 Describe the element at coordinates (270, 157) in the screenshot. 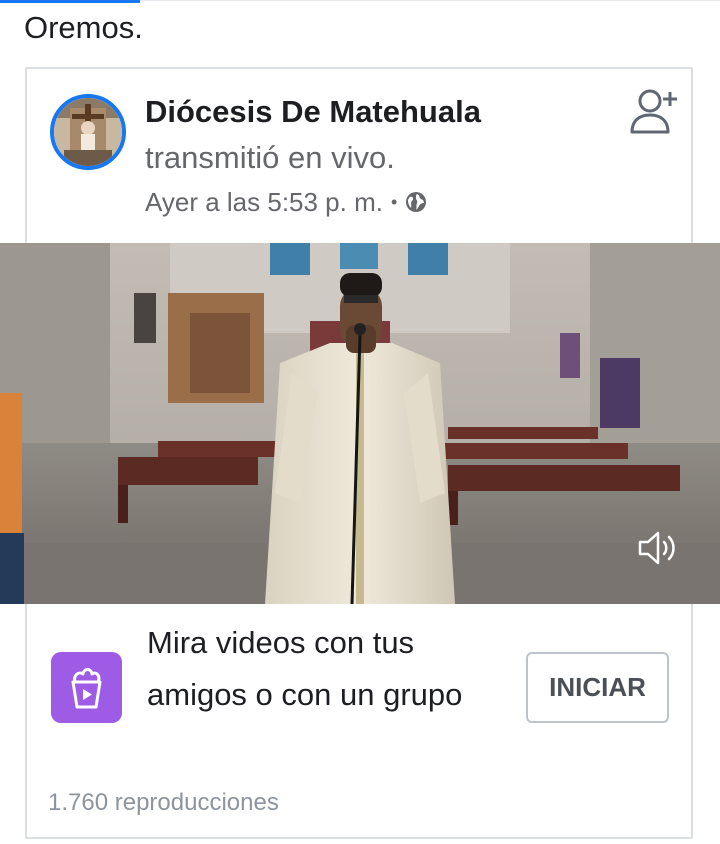

I see `live-status-text: transmitió en vivo.` at that location.